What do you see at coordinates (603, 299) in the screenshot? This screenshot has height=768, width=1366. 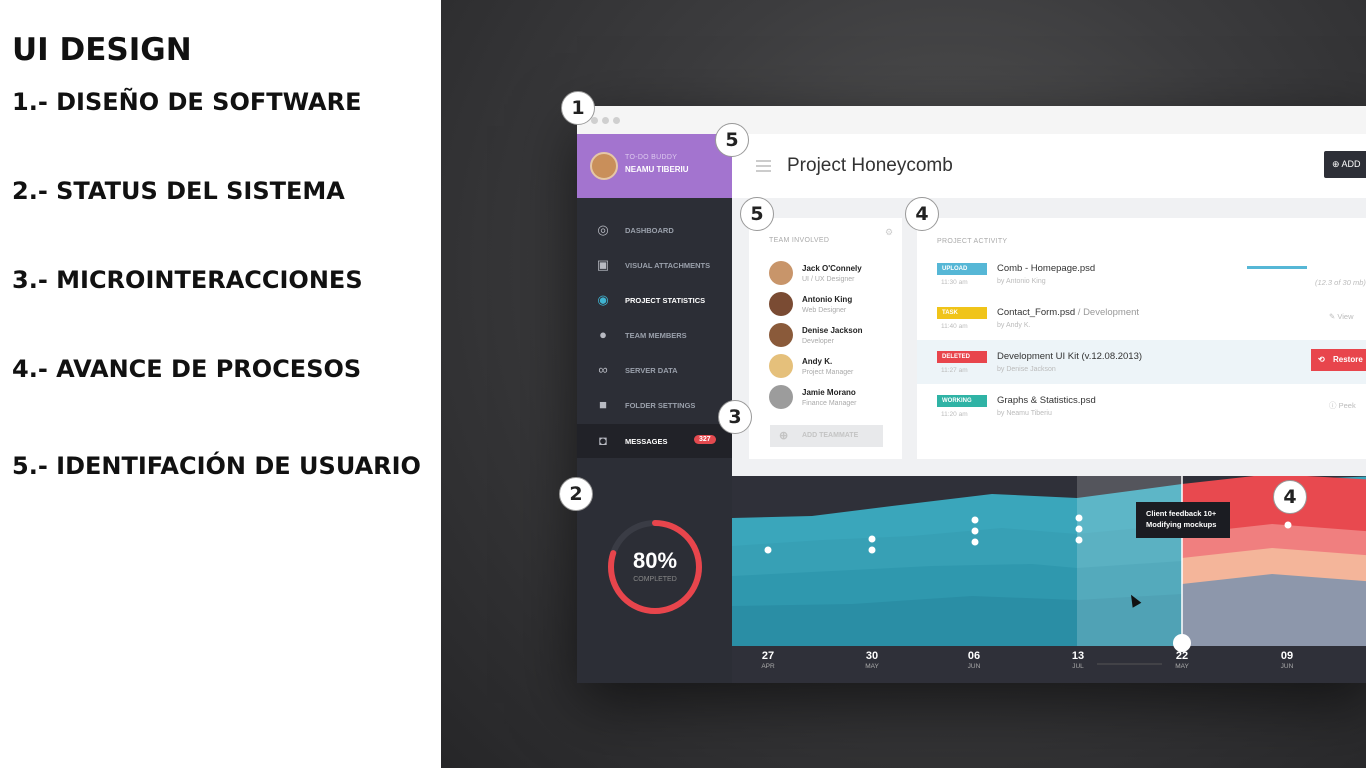 I see `eye-icon: ◉` at bounding box center [603, 299].